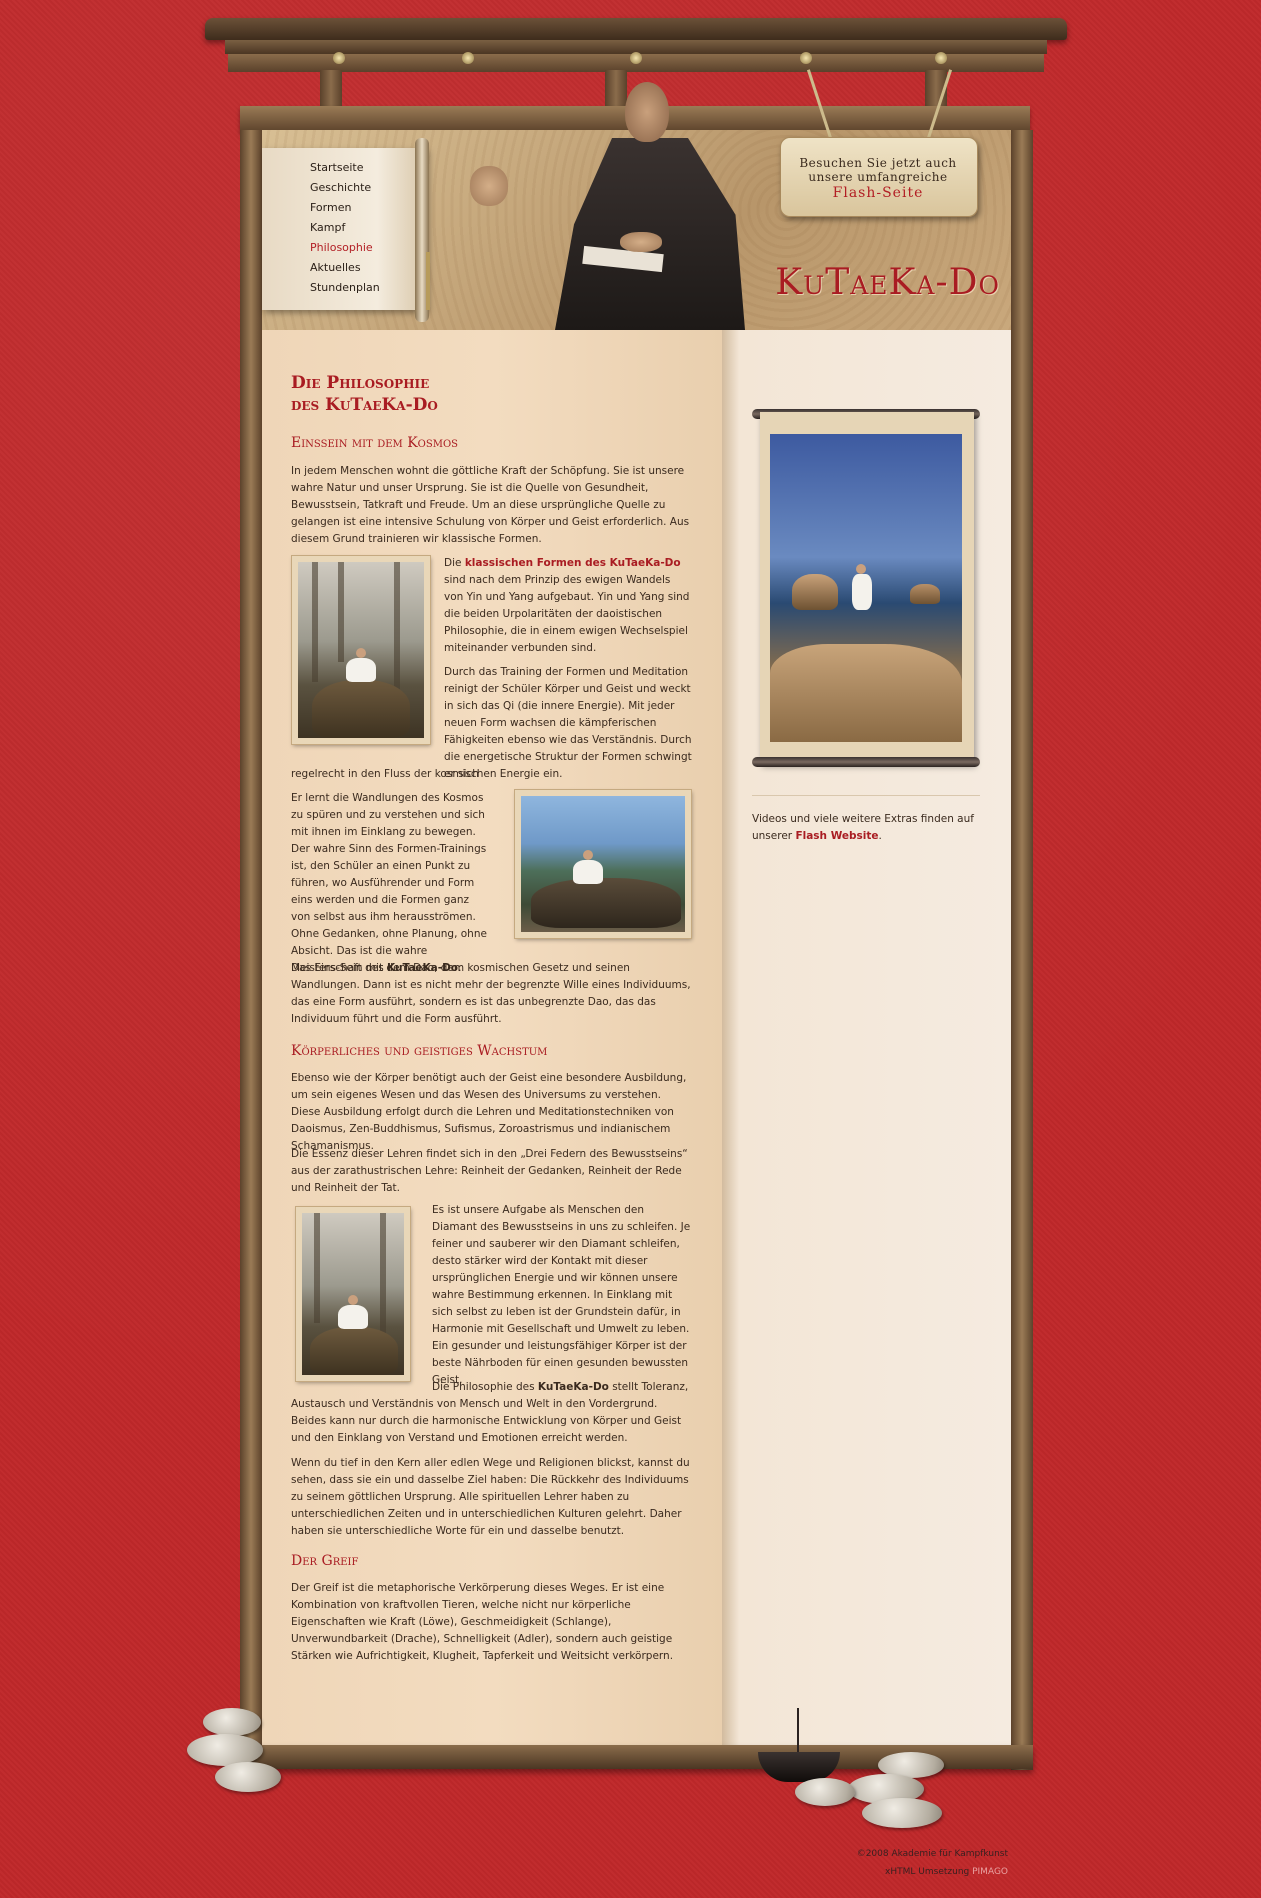 This screenshot has width=1261, height=1898. Describe the element at coordinates (850, 282) in the screenshot. I see `site-logo: KuTaeKa-Do` at that location.